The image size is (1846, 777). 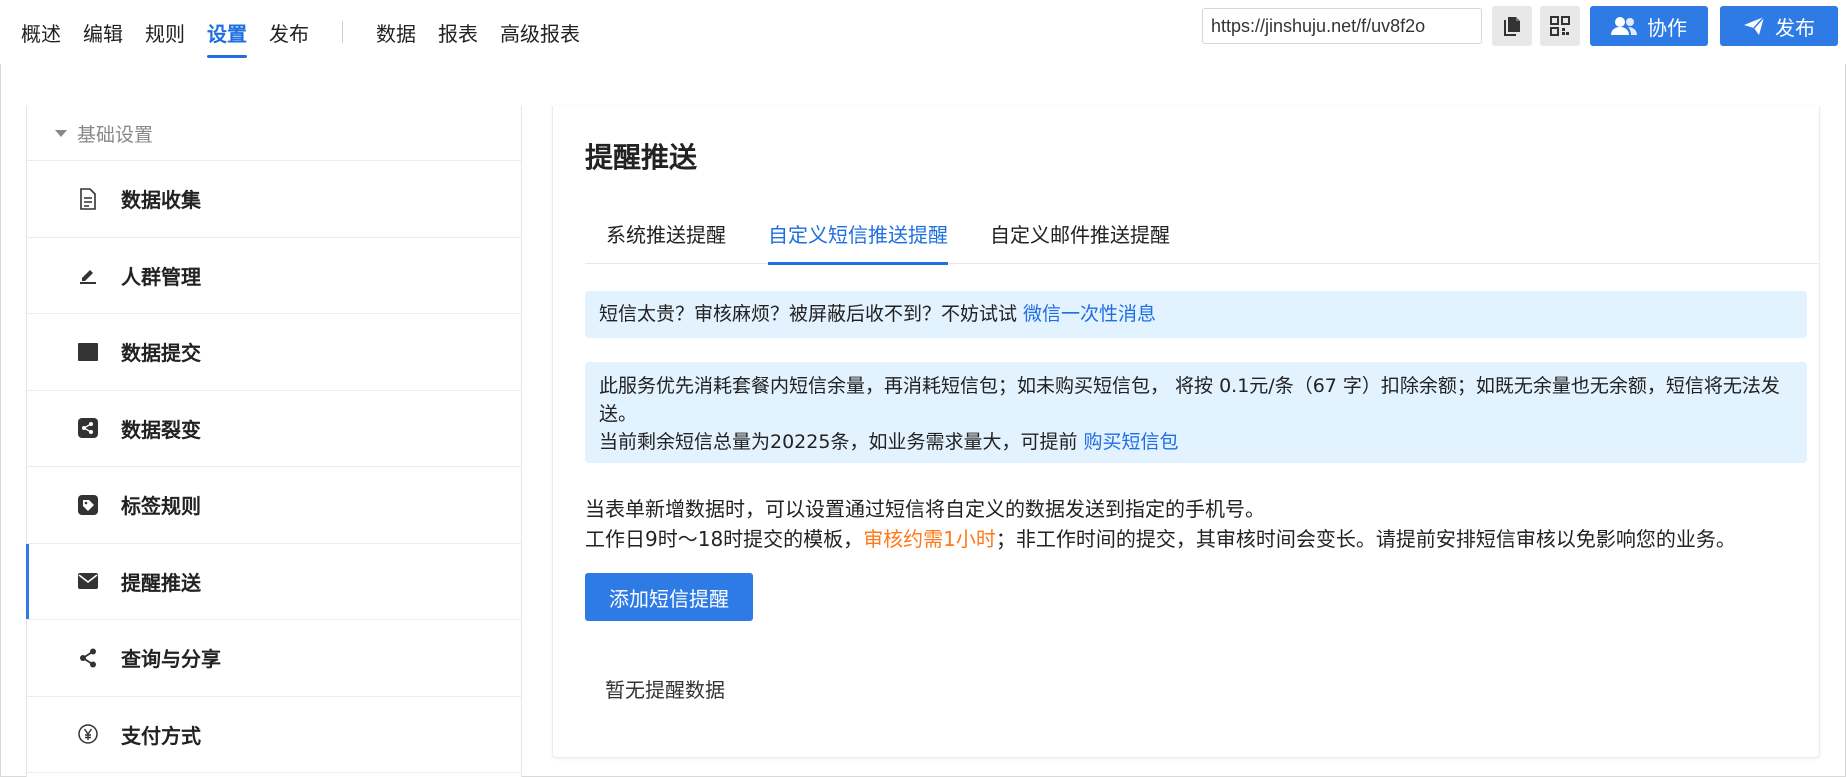 I want to click on share-square-icon, so click(x=88, y=428).